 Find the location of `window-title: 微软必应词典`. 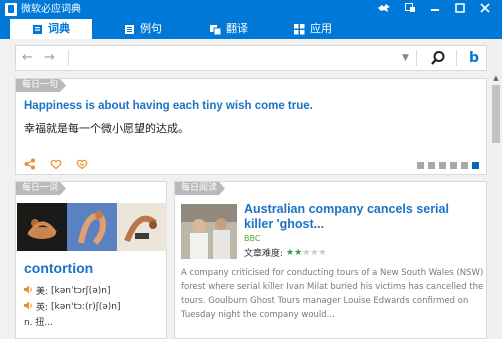

window-title: 微软必应词典 is located at coordinates (51, 9).